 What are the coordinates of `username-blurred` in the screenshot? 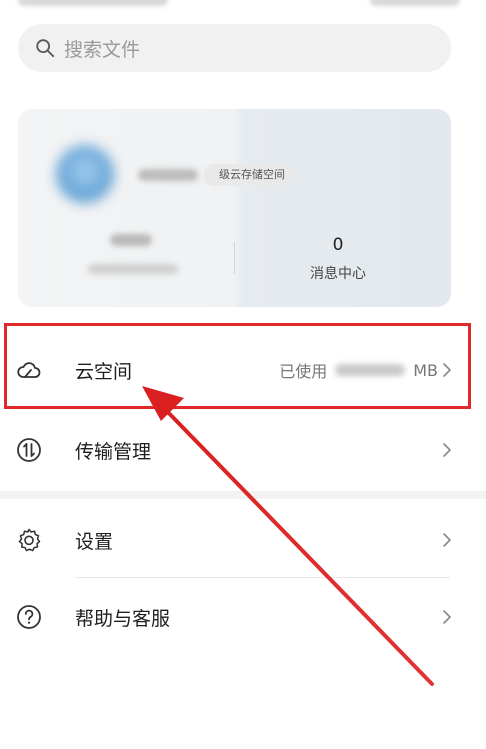 It's located at (168, 175).